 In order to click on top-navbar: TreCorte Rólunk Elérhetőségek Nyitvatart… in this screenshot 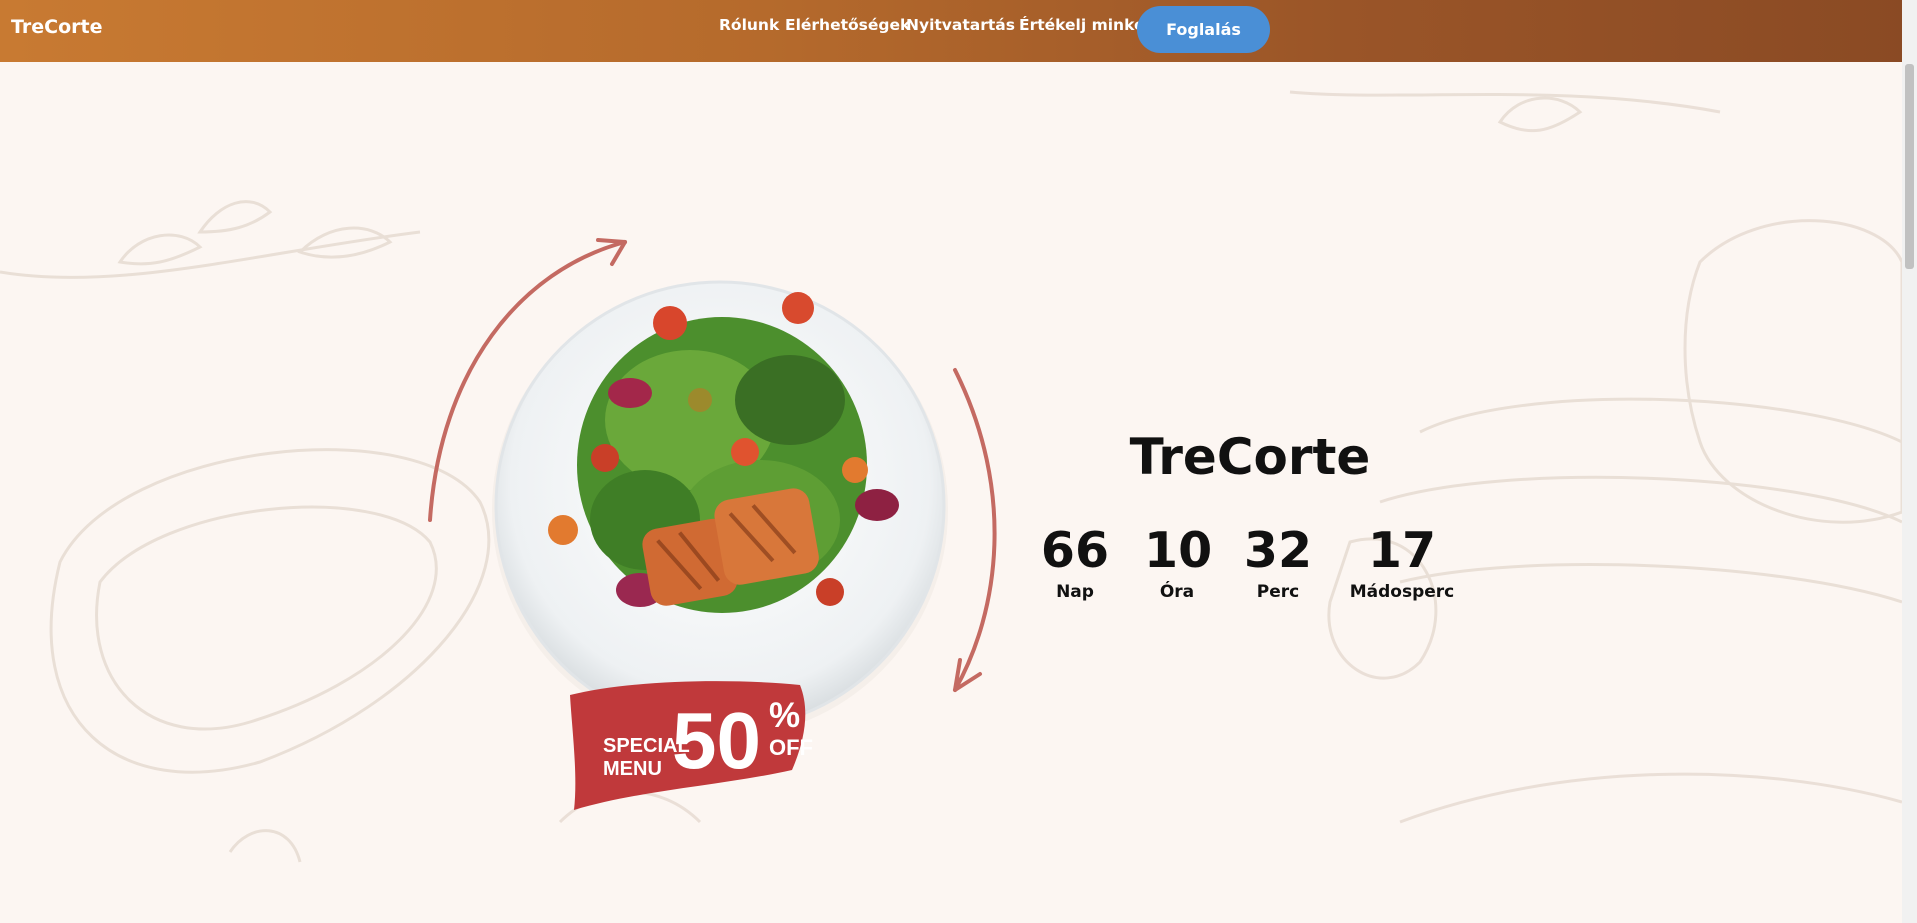, I will do `click(958, 31)`.